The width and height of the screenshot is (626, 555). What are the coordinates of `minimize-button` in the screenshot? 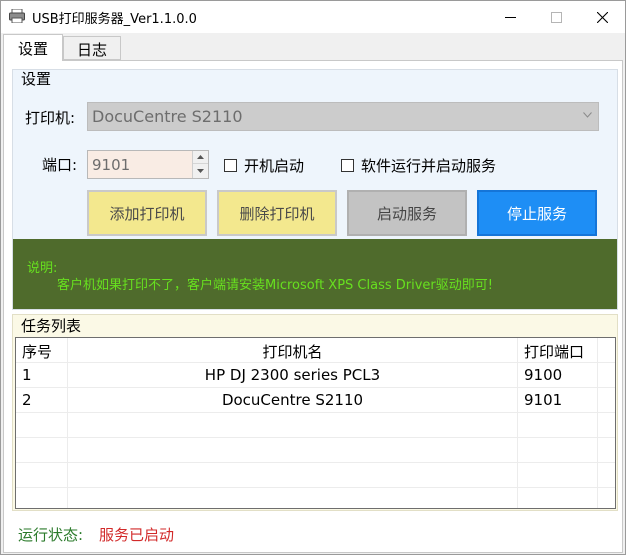 It's located at (510, 17).